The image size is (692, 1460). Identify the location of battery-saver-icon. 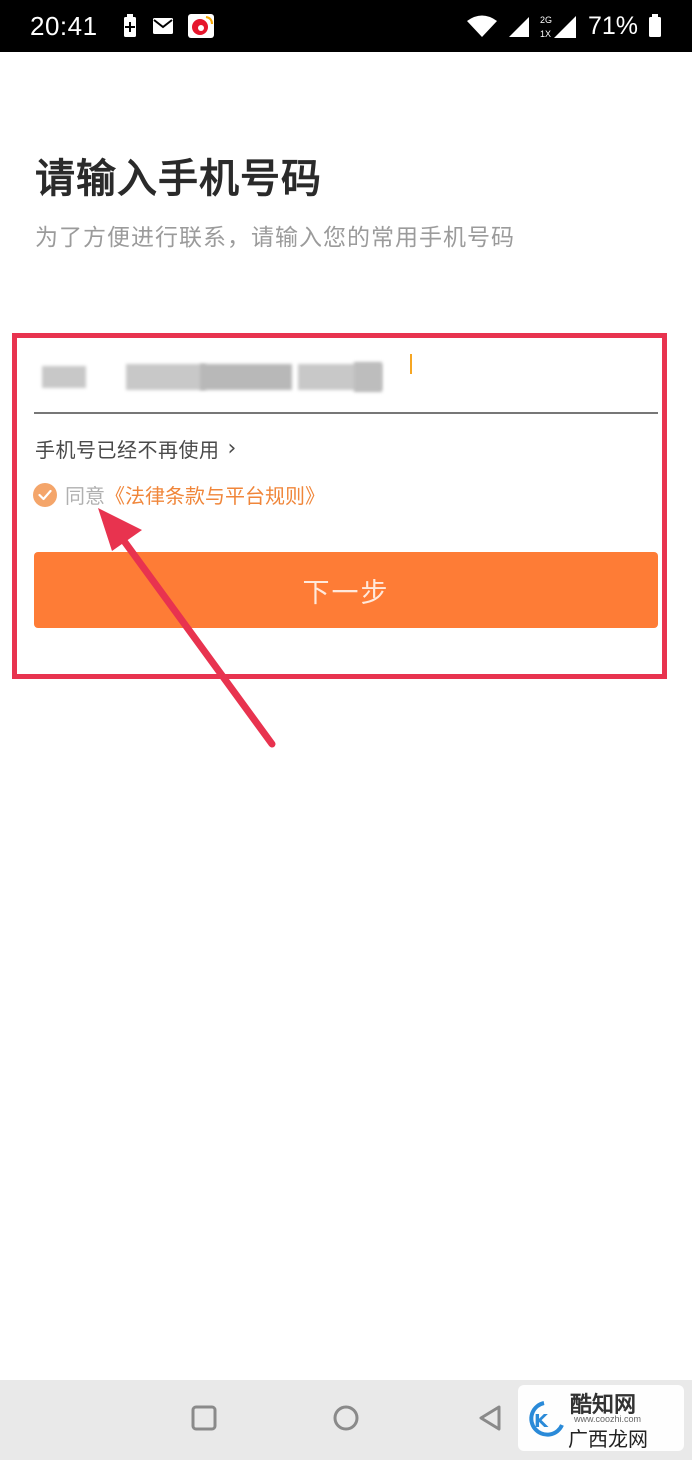
(130, 26).